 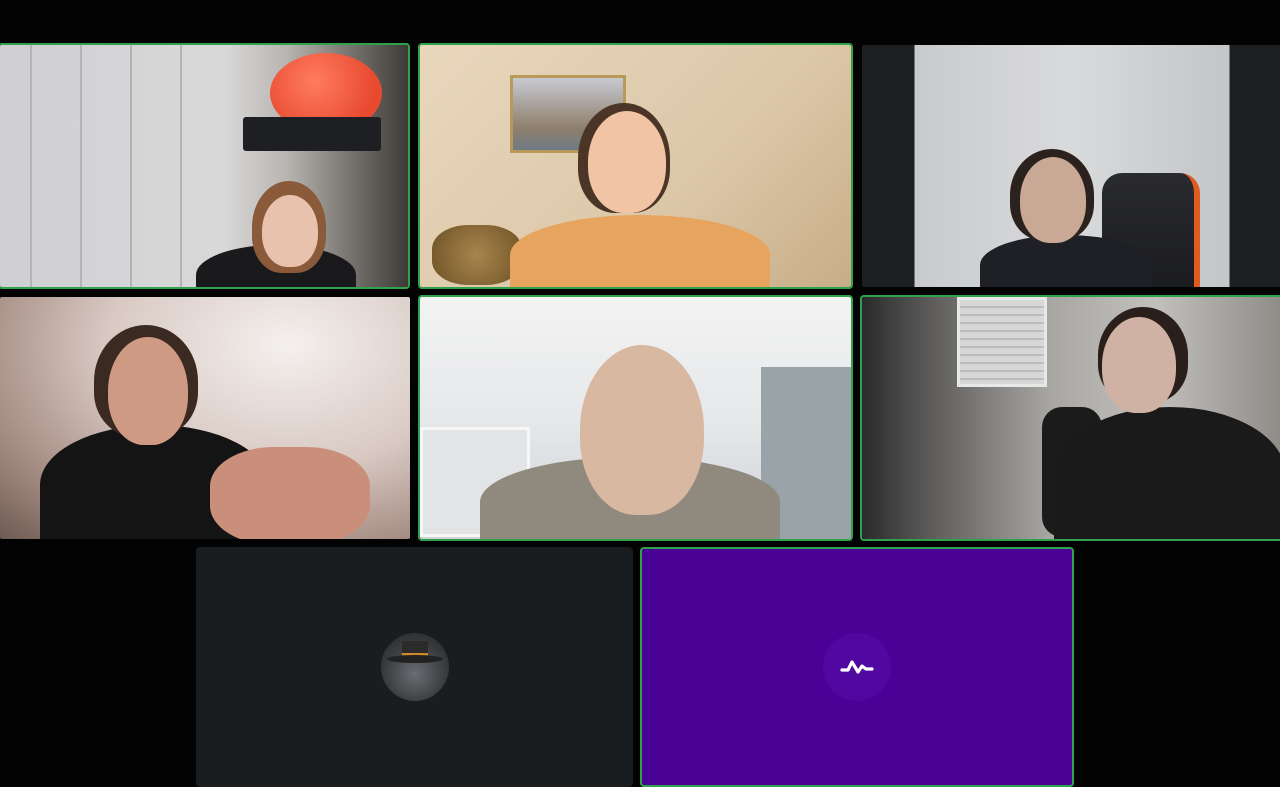 I want to click on waveform-icon, so click(x=857, y=667).